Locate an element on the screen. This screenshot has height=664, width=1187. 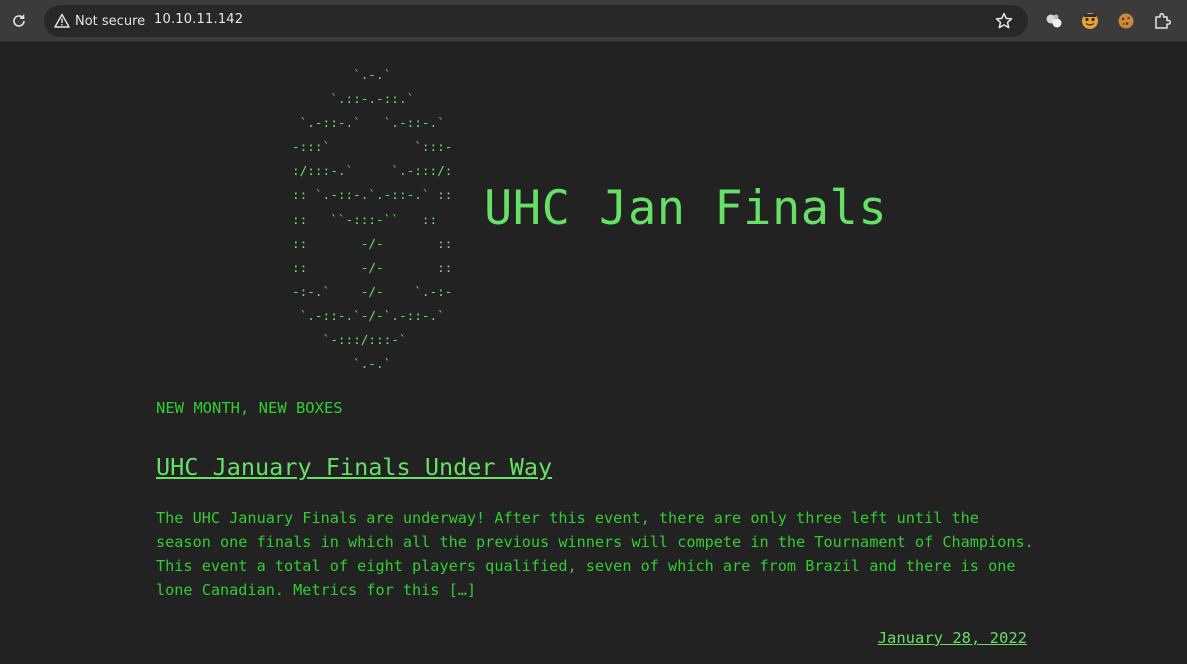
browser-toolbar: Not secure 10.10.11.142 is located at coordinates (593, 21).